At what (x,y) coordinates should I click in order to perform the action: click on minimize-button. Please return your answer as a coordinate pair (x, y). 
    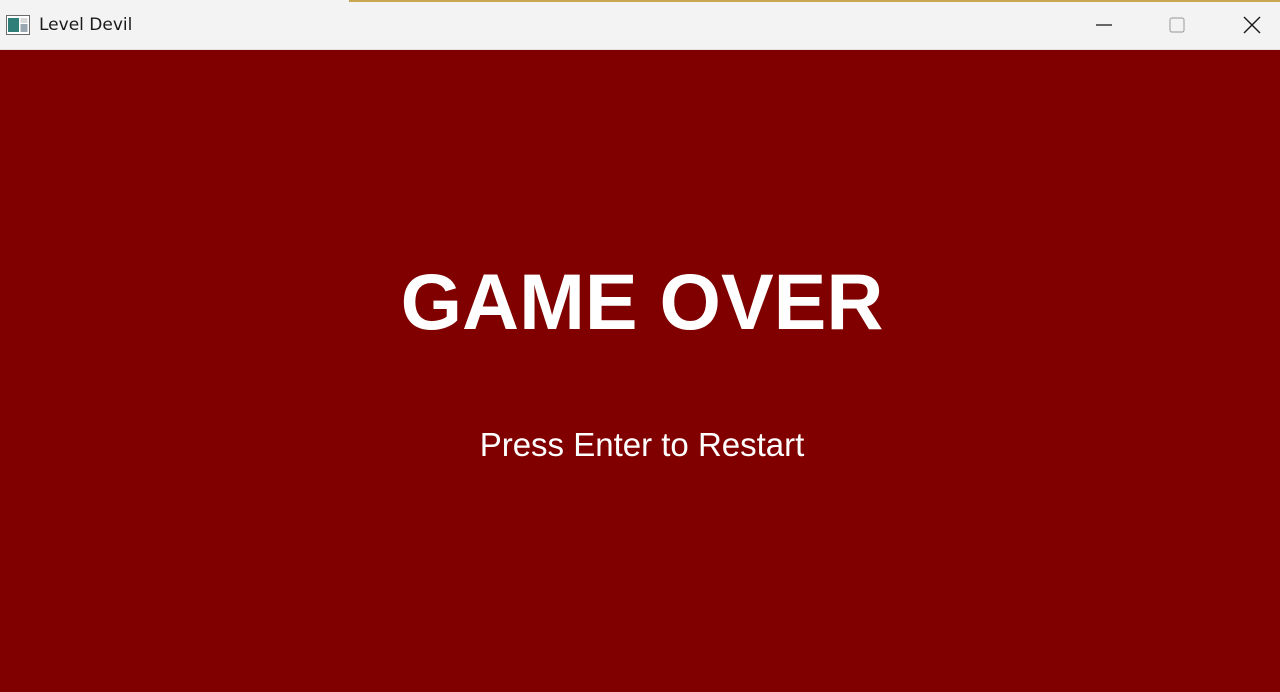
    Looking at the image, I should click on (1104, 24).